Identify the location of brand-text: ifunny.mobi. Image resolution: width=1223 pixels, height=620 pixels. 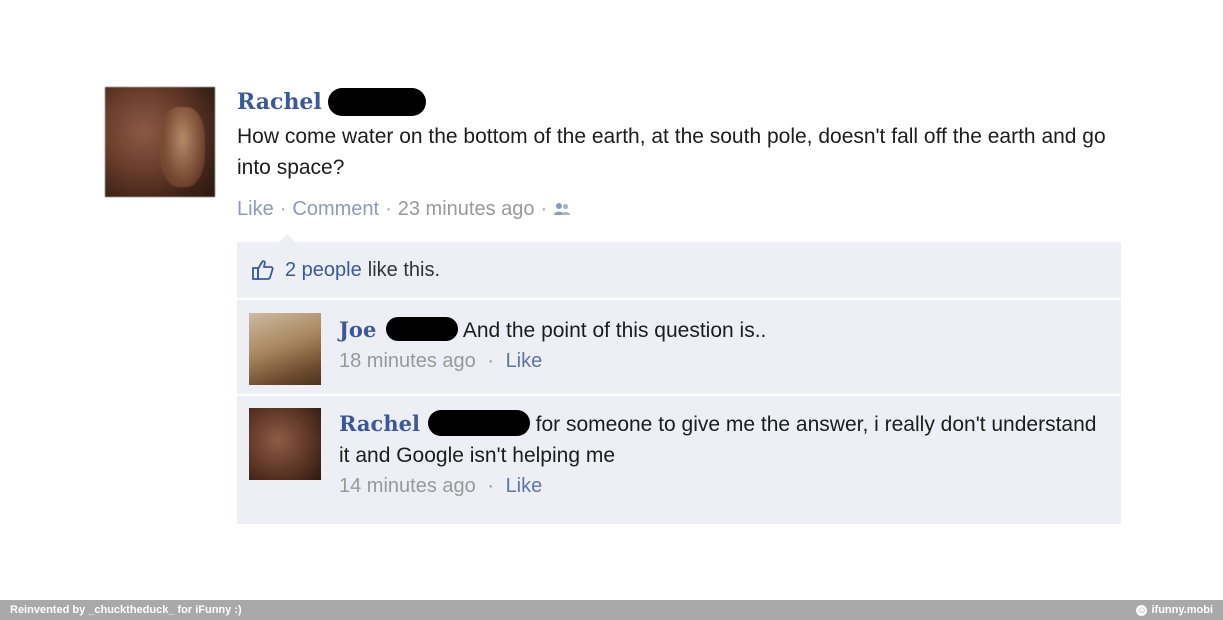
(1182, 610).